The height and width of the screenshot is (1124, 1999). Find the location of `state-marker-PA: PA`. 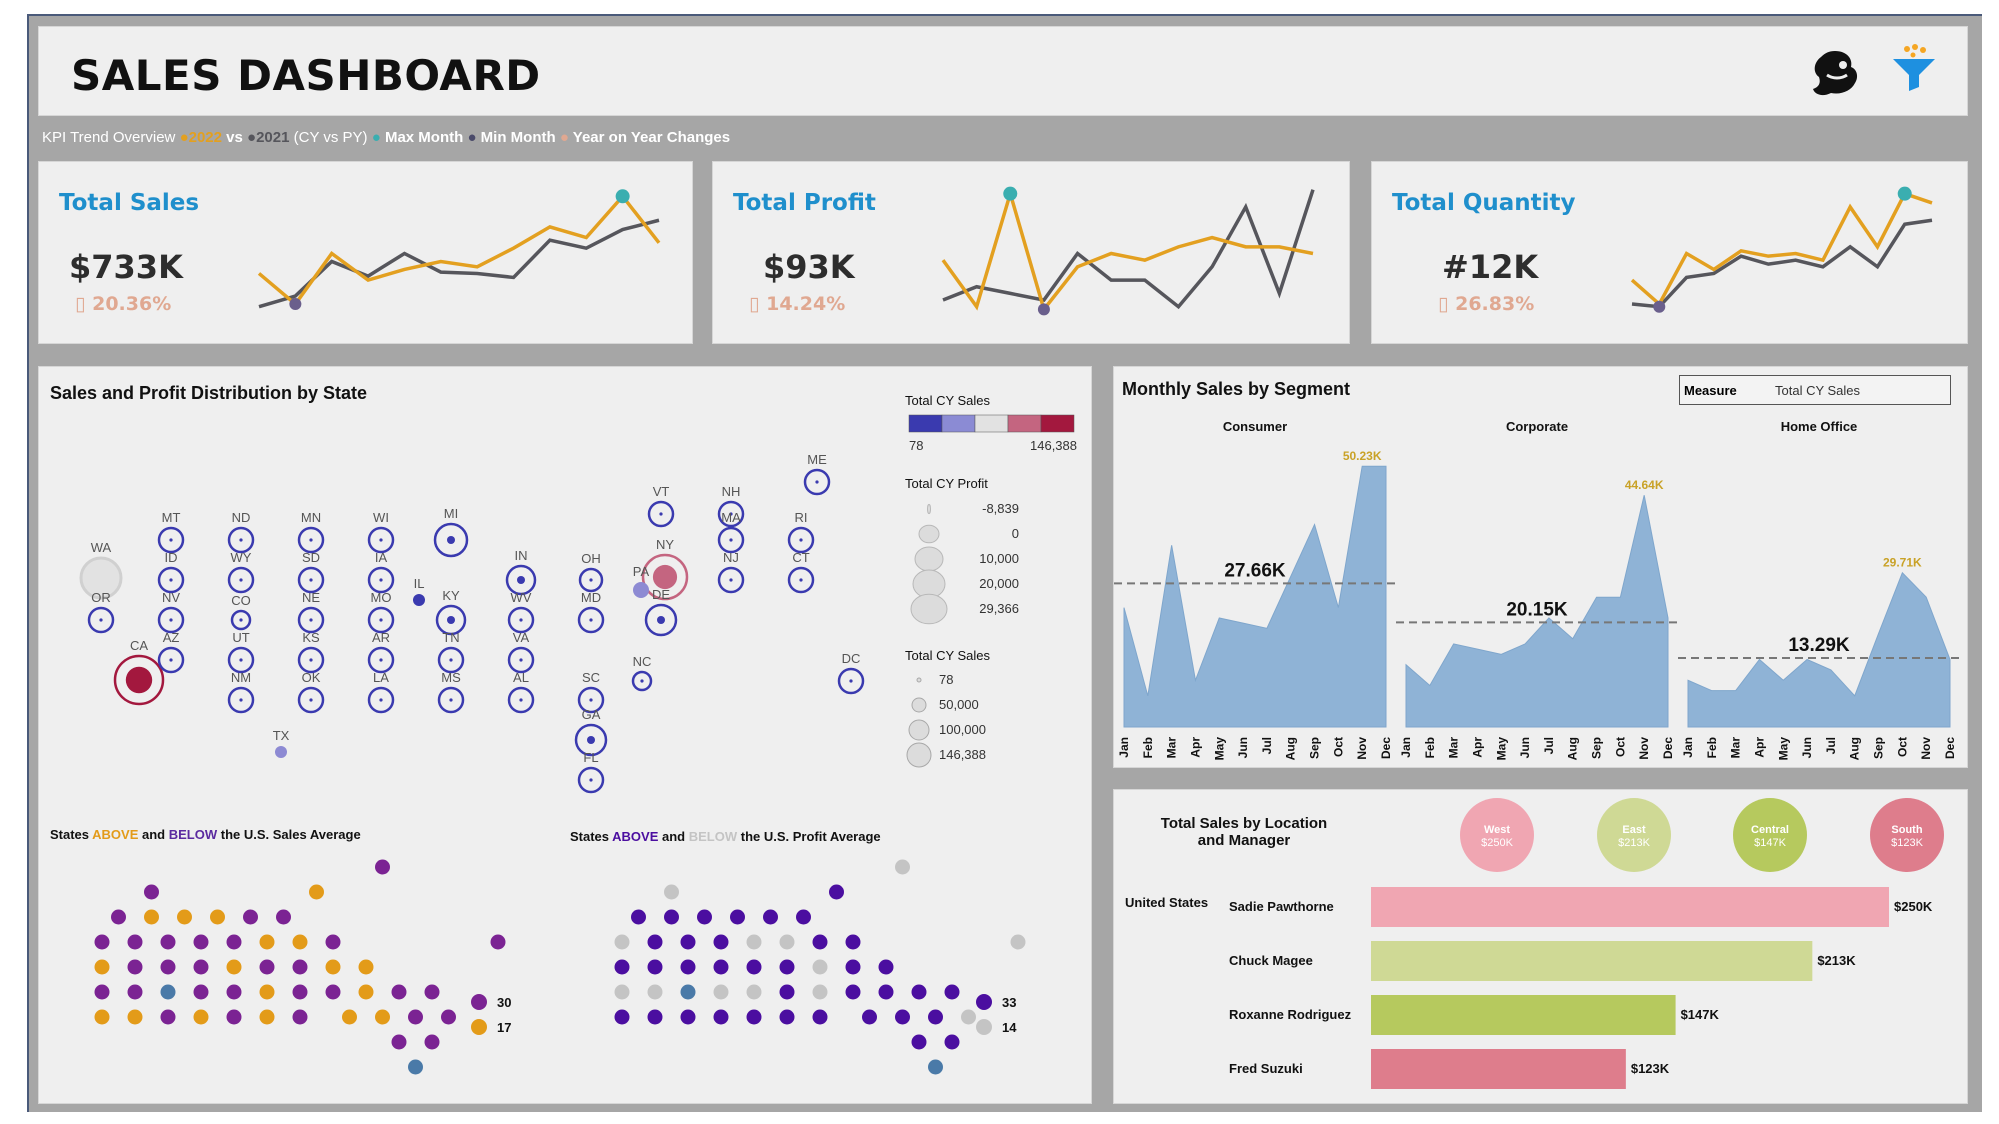

state-marker-PA: PA is located at coordinates (641, 581).